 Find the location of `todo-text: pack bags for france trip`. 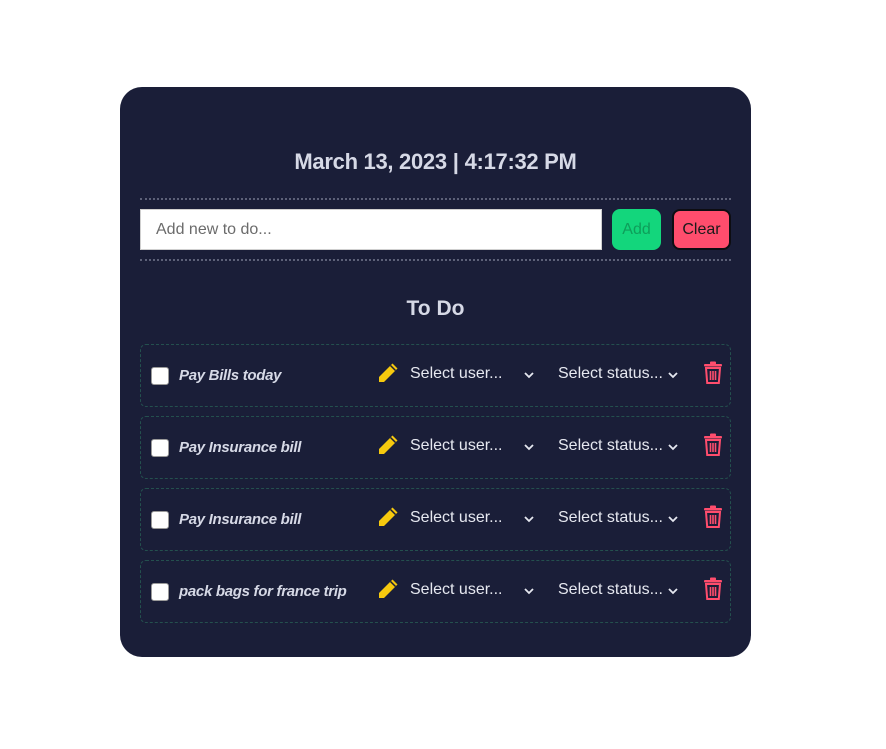

todo-text: pack bags for france trip is located at coordinates (263, 591).